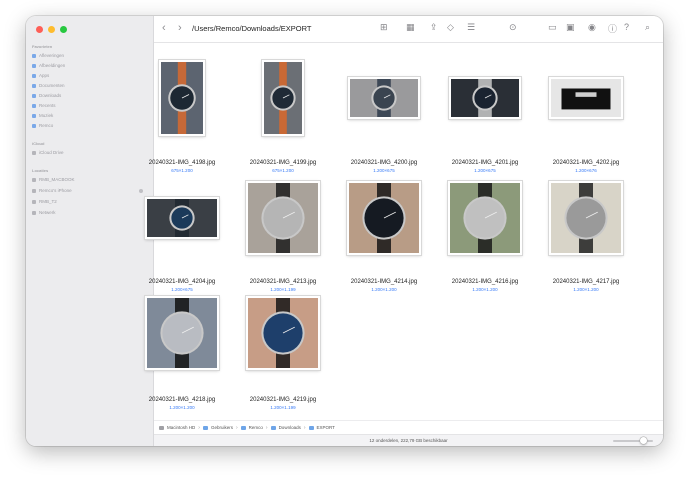  What do you see at coordinates (182, 400) in the screenshot?
I see `file-name: 20240321-IMG_4218.jpg` at bounding box center [182, 400].